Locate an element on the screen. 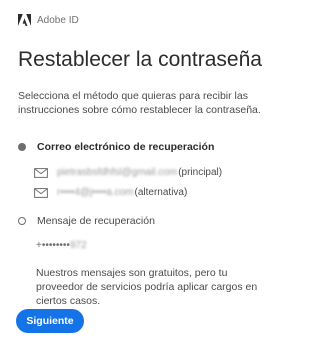 This screenshot has height=357, width=320. email-address-primary: pietrasbsfdhfsl@gmail.com (principal) is located at coordinates (128, 172).